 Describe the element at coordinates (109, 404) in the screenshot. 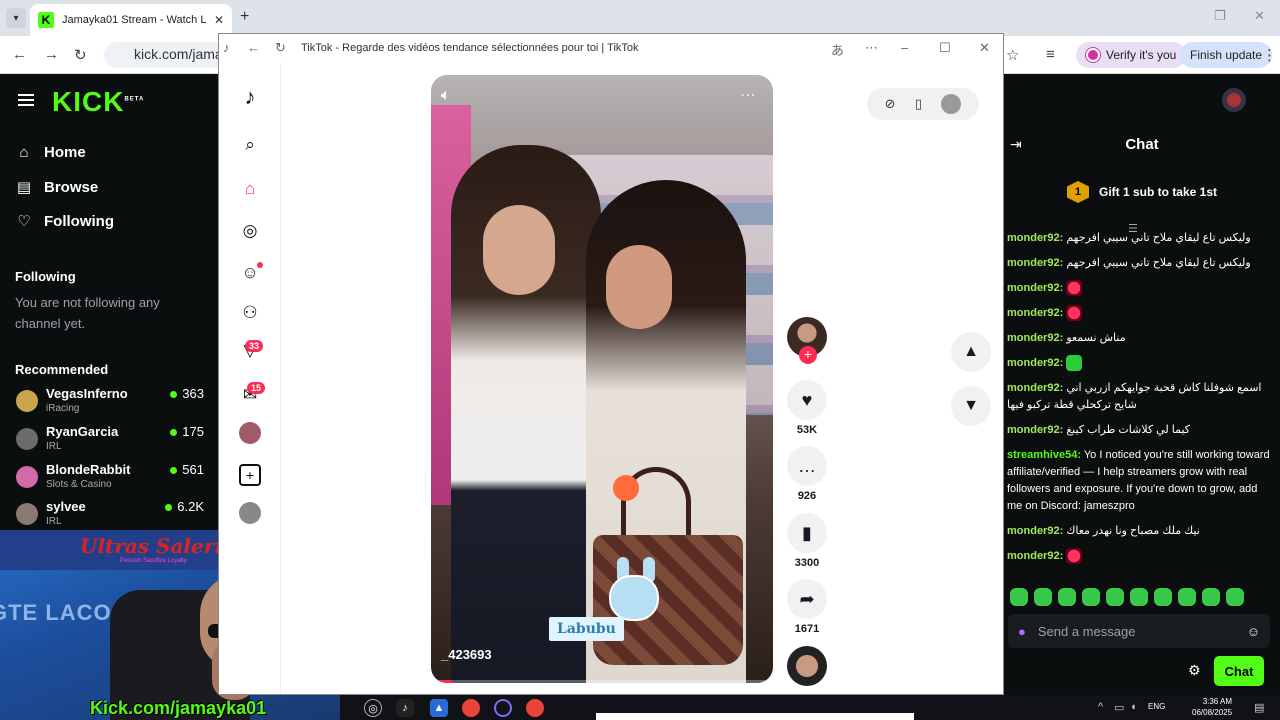

I see `recommended-channel: VegasInferno iRacing 363` at that location.